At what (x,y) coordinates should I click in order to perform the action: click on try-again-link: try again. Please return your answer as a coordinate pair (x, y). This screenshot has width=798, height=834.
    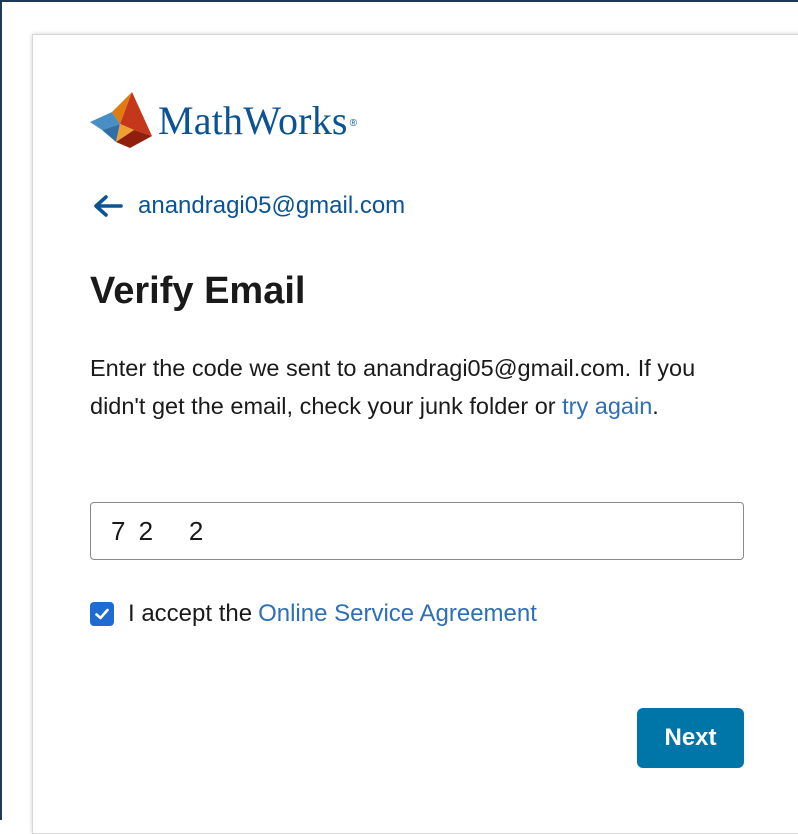
    Looking at the image, I should click on (607, 406).